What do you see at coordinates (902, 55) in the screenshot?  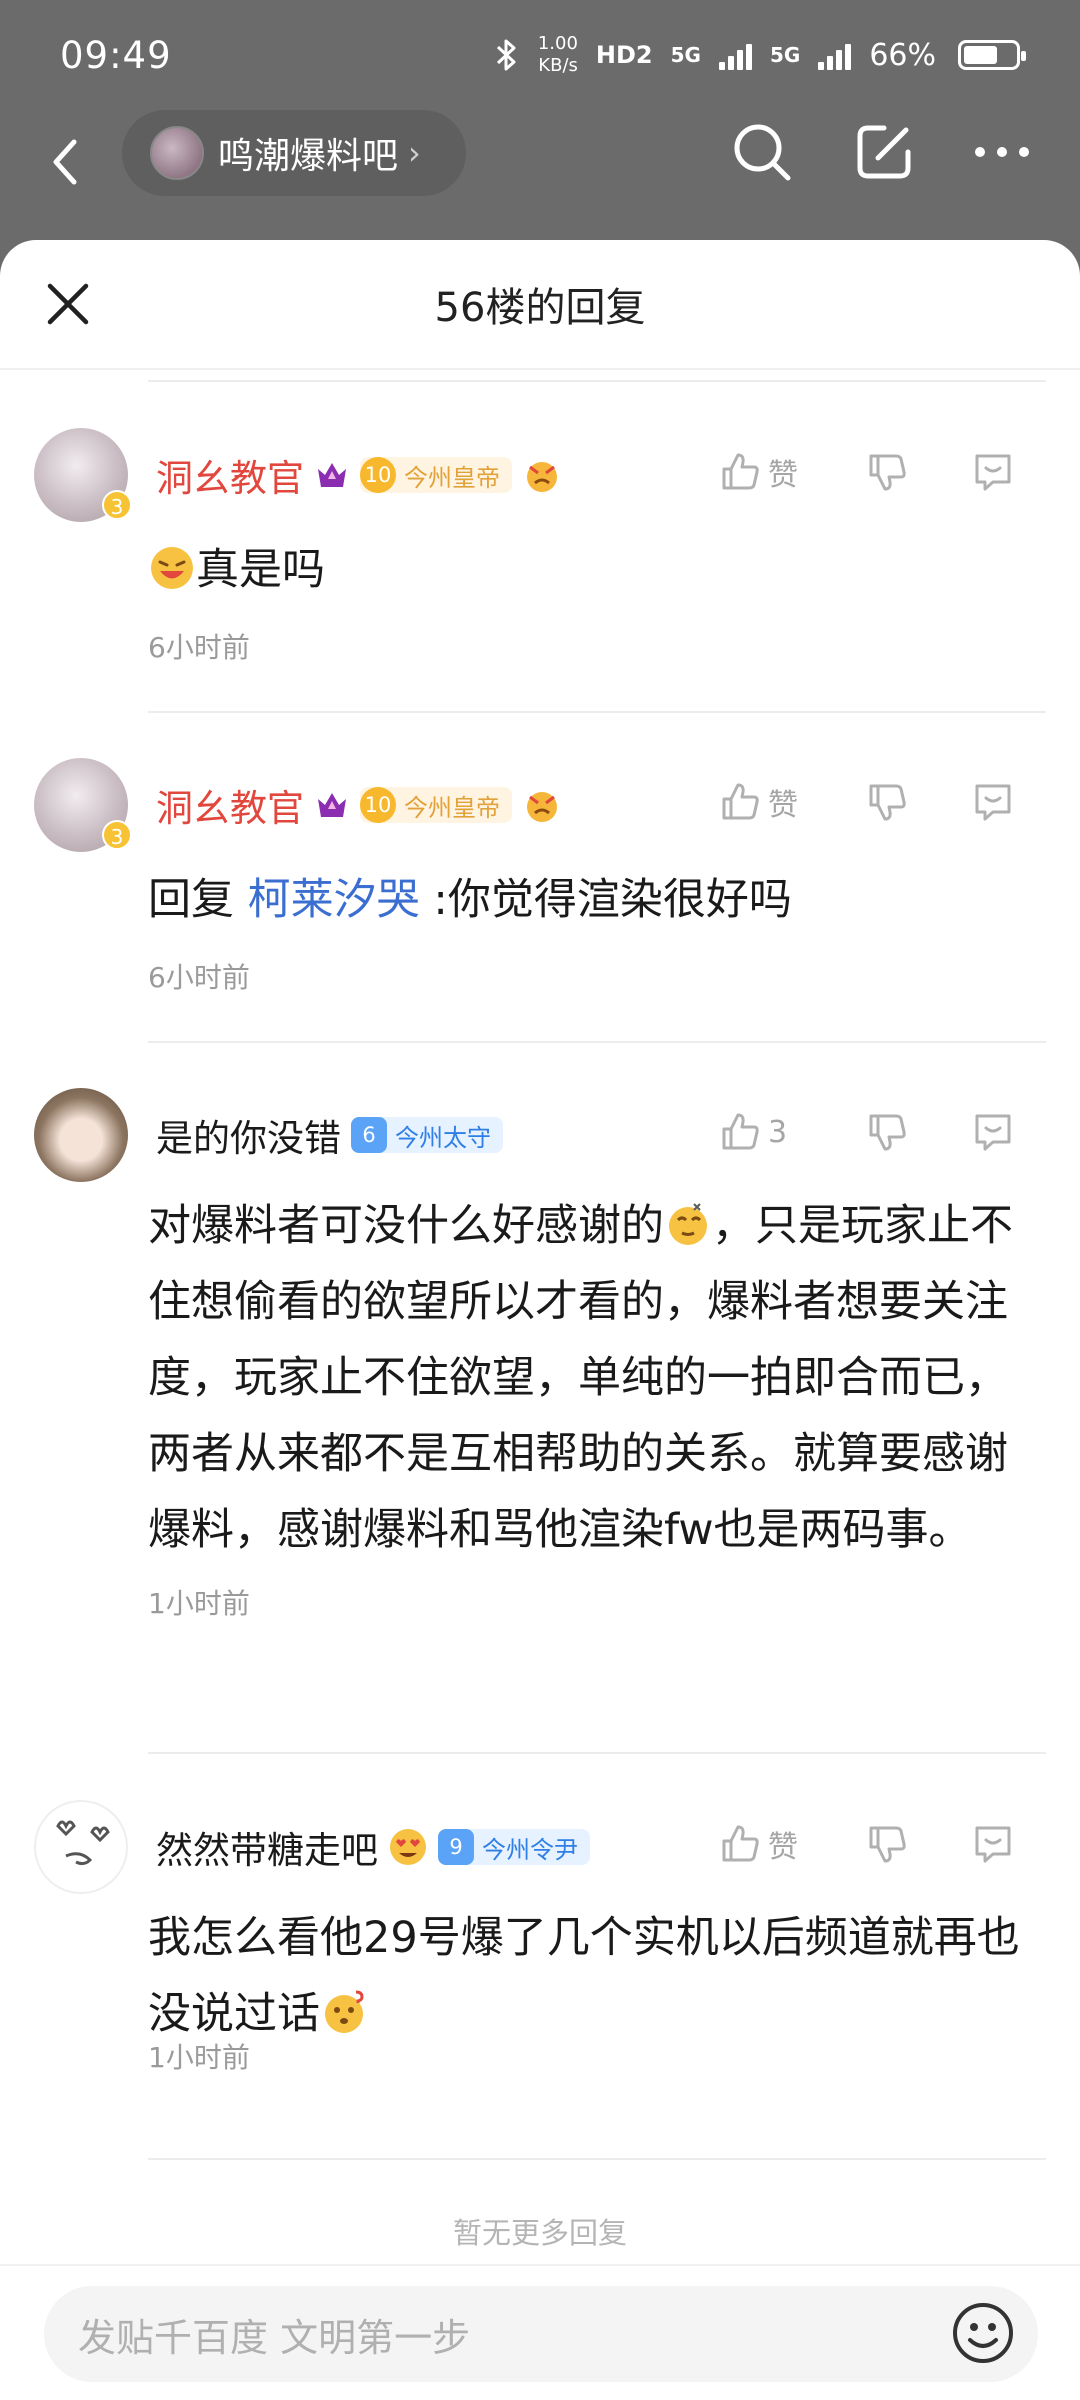 I see `battery-percent: 66%` at bounding box center [902, 55].